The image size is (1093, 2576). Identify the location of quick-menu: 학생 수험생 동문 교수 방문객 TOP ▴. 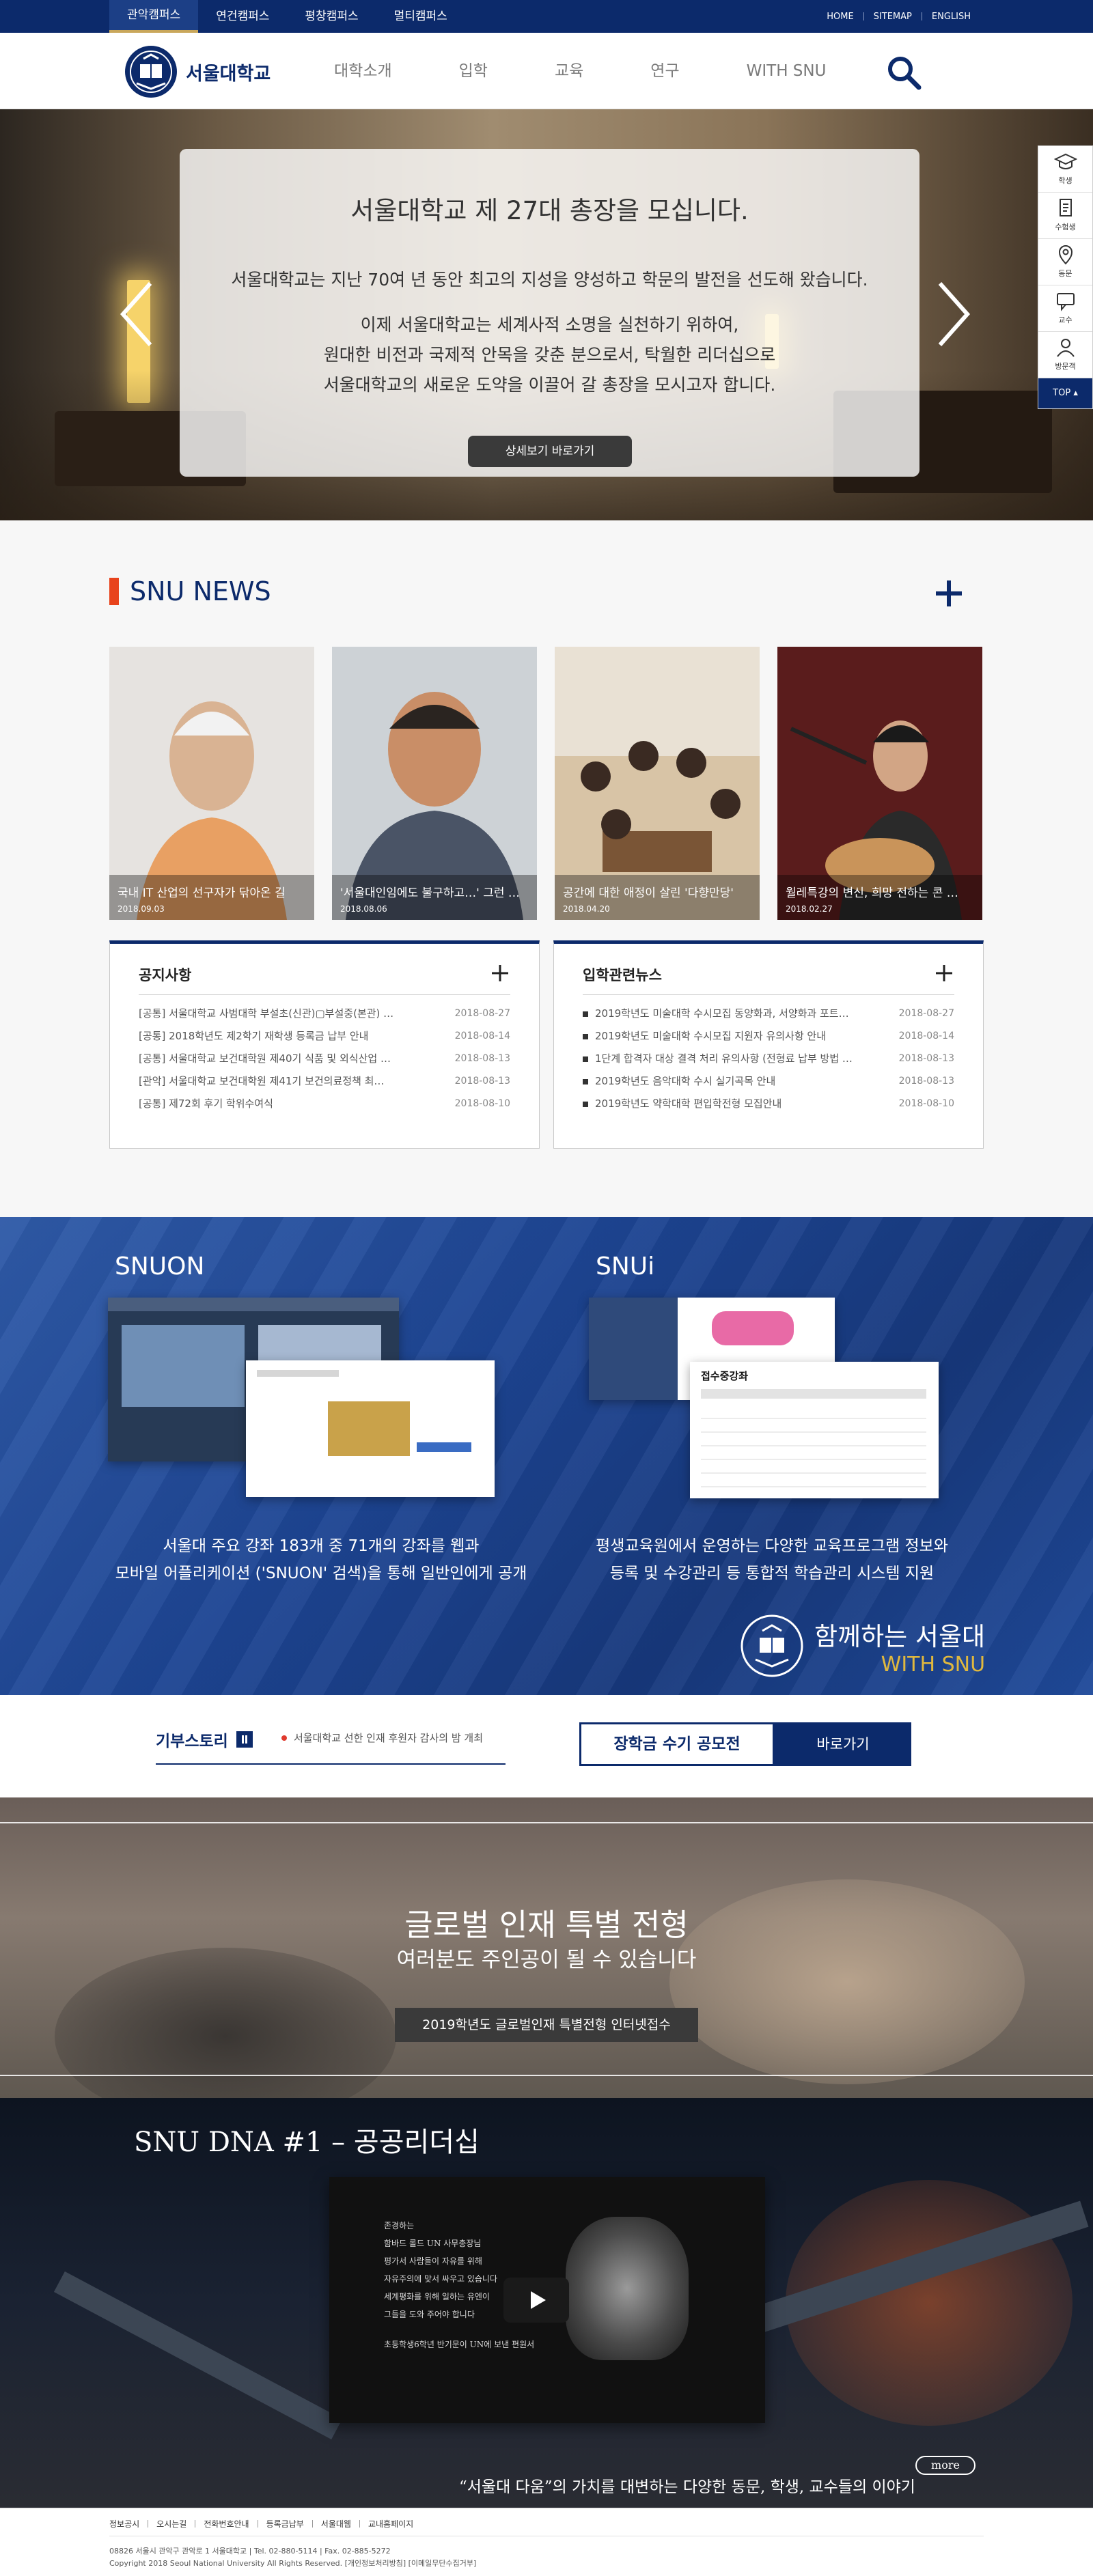
(1065, 277).